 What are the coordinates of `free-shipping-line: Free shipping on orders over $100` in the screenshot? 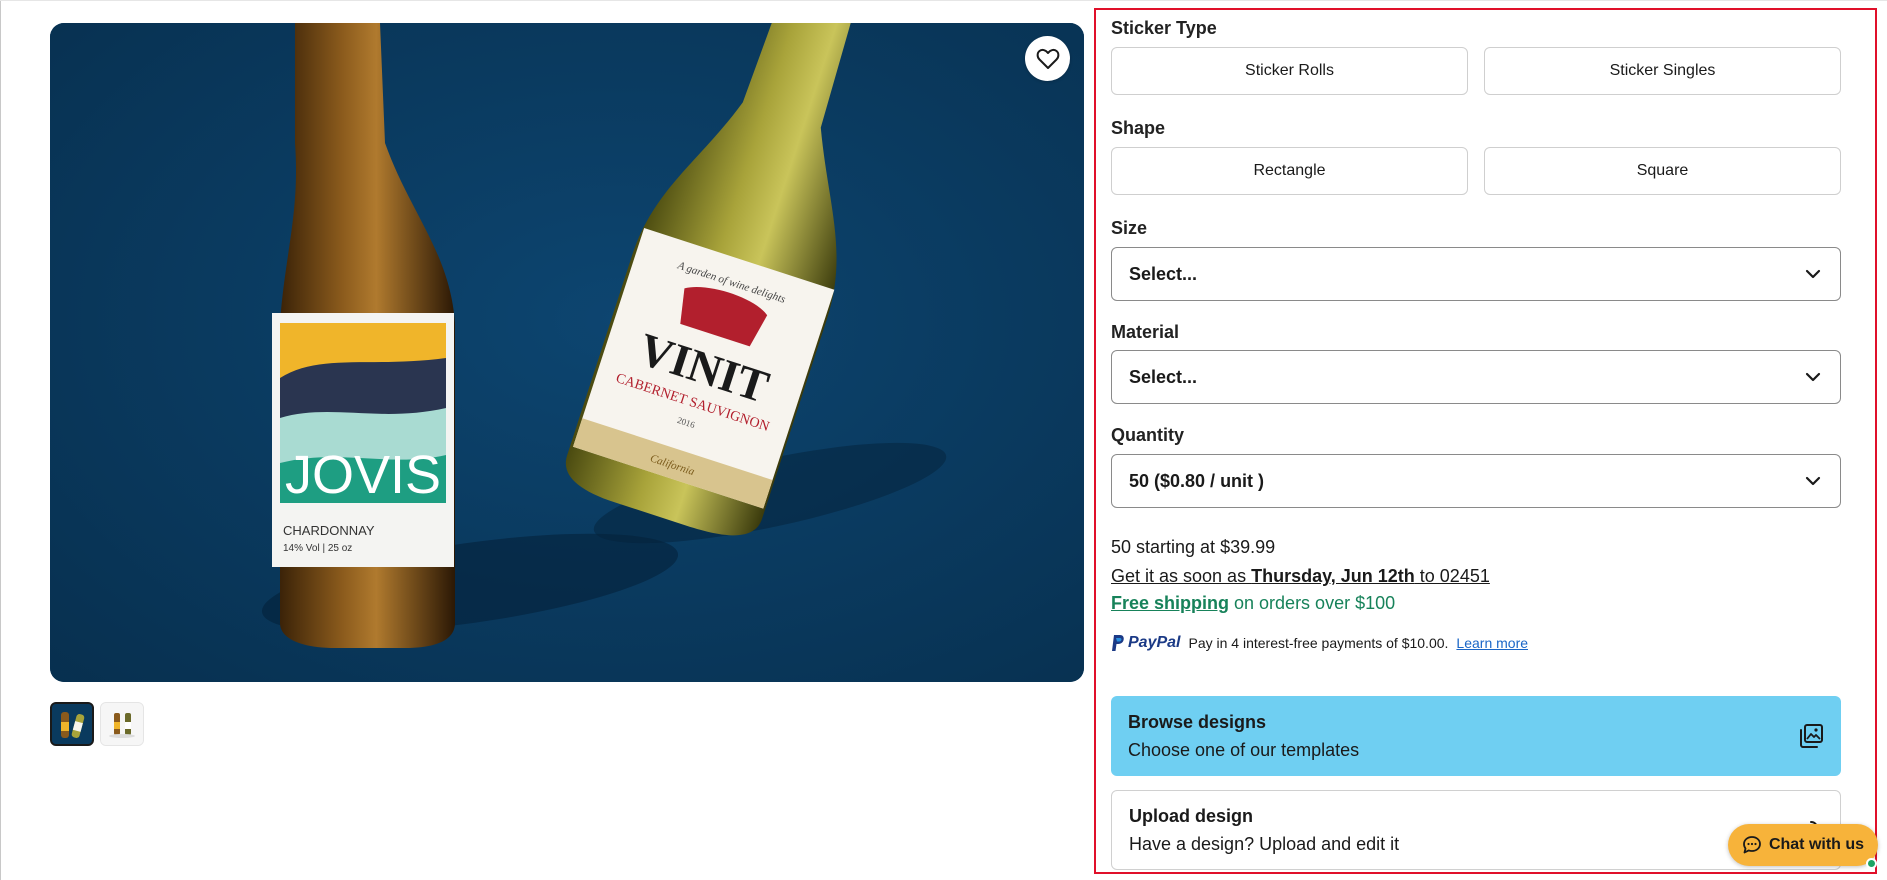 It's located at (1253, 603).